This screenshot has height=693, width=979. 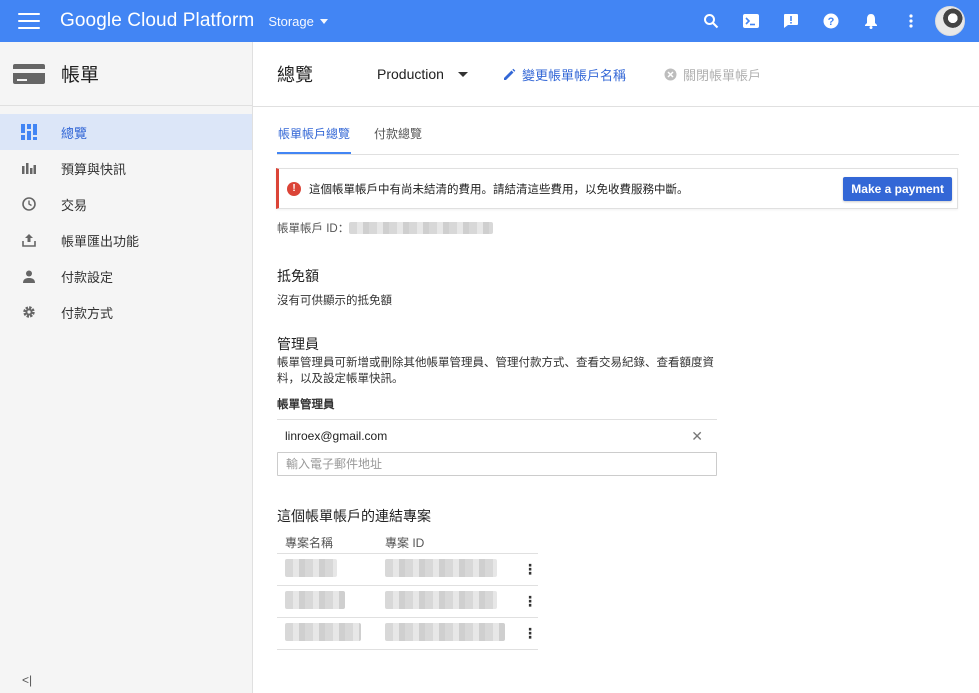 What do you see at coordinates (100, 241) in the screenshot?
I see `sidebar-item-label: 帳單匯出功能` at bounding box center [100, 241].